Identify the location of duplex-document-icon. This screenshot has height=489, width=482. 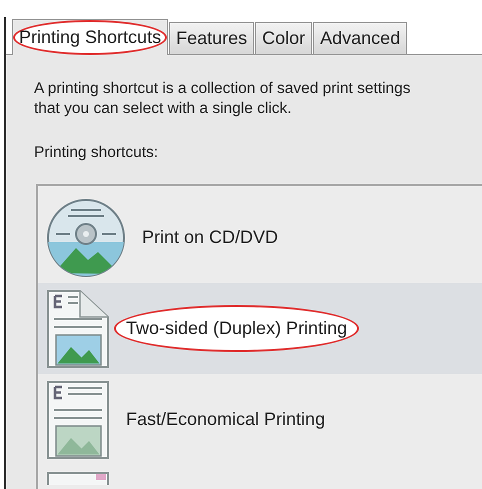
(78, 328).